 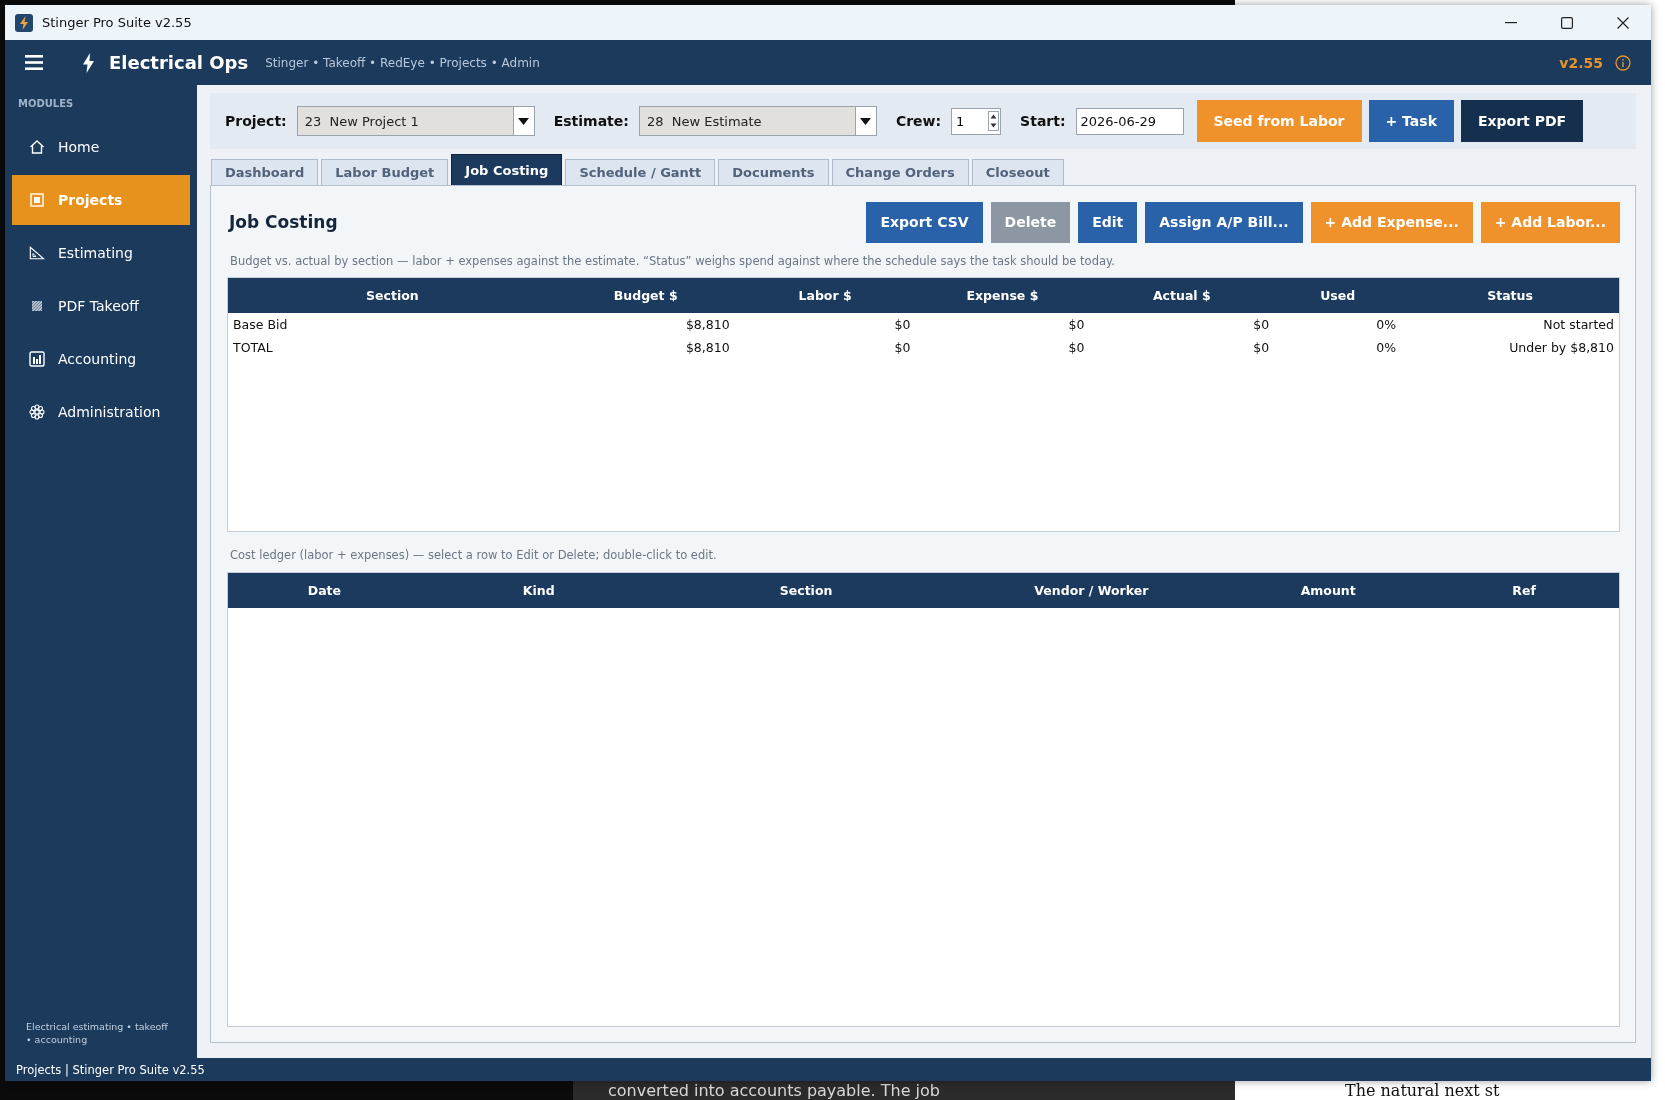 What do you see at coordinates (1017, 172) in the screenshot?
I see `tab: Closeout` at bounding box center [1017, 172].